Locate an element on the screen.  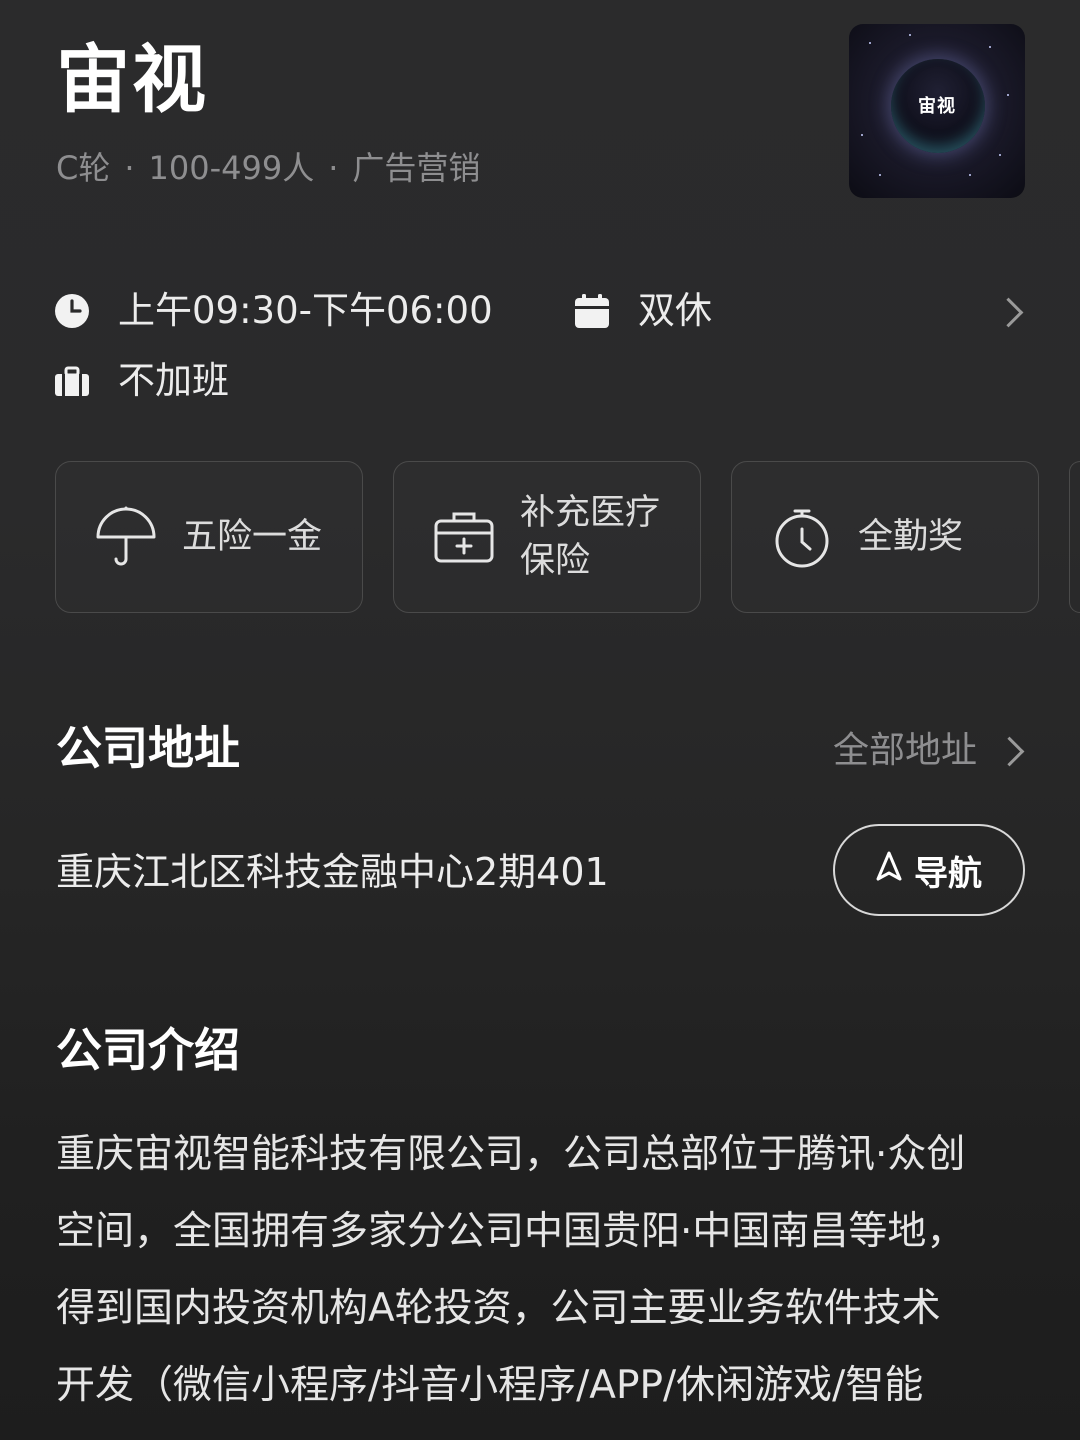
company-logo: 宙视 is located at coordinates (937, 111).